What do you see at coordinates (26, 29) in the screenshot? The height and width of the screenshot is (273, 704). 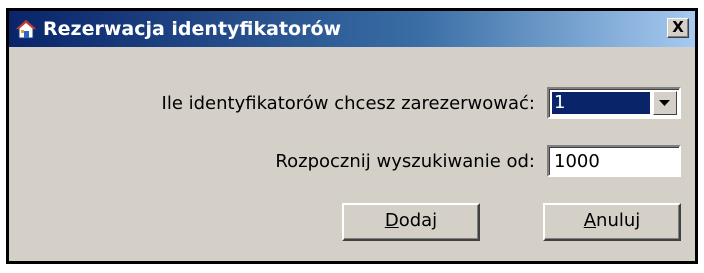 I see `house-icon` at bounding box center [26, 29].